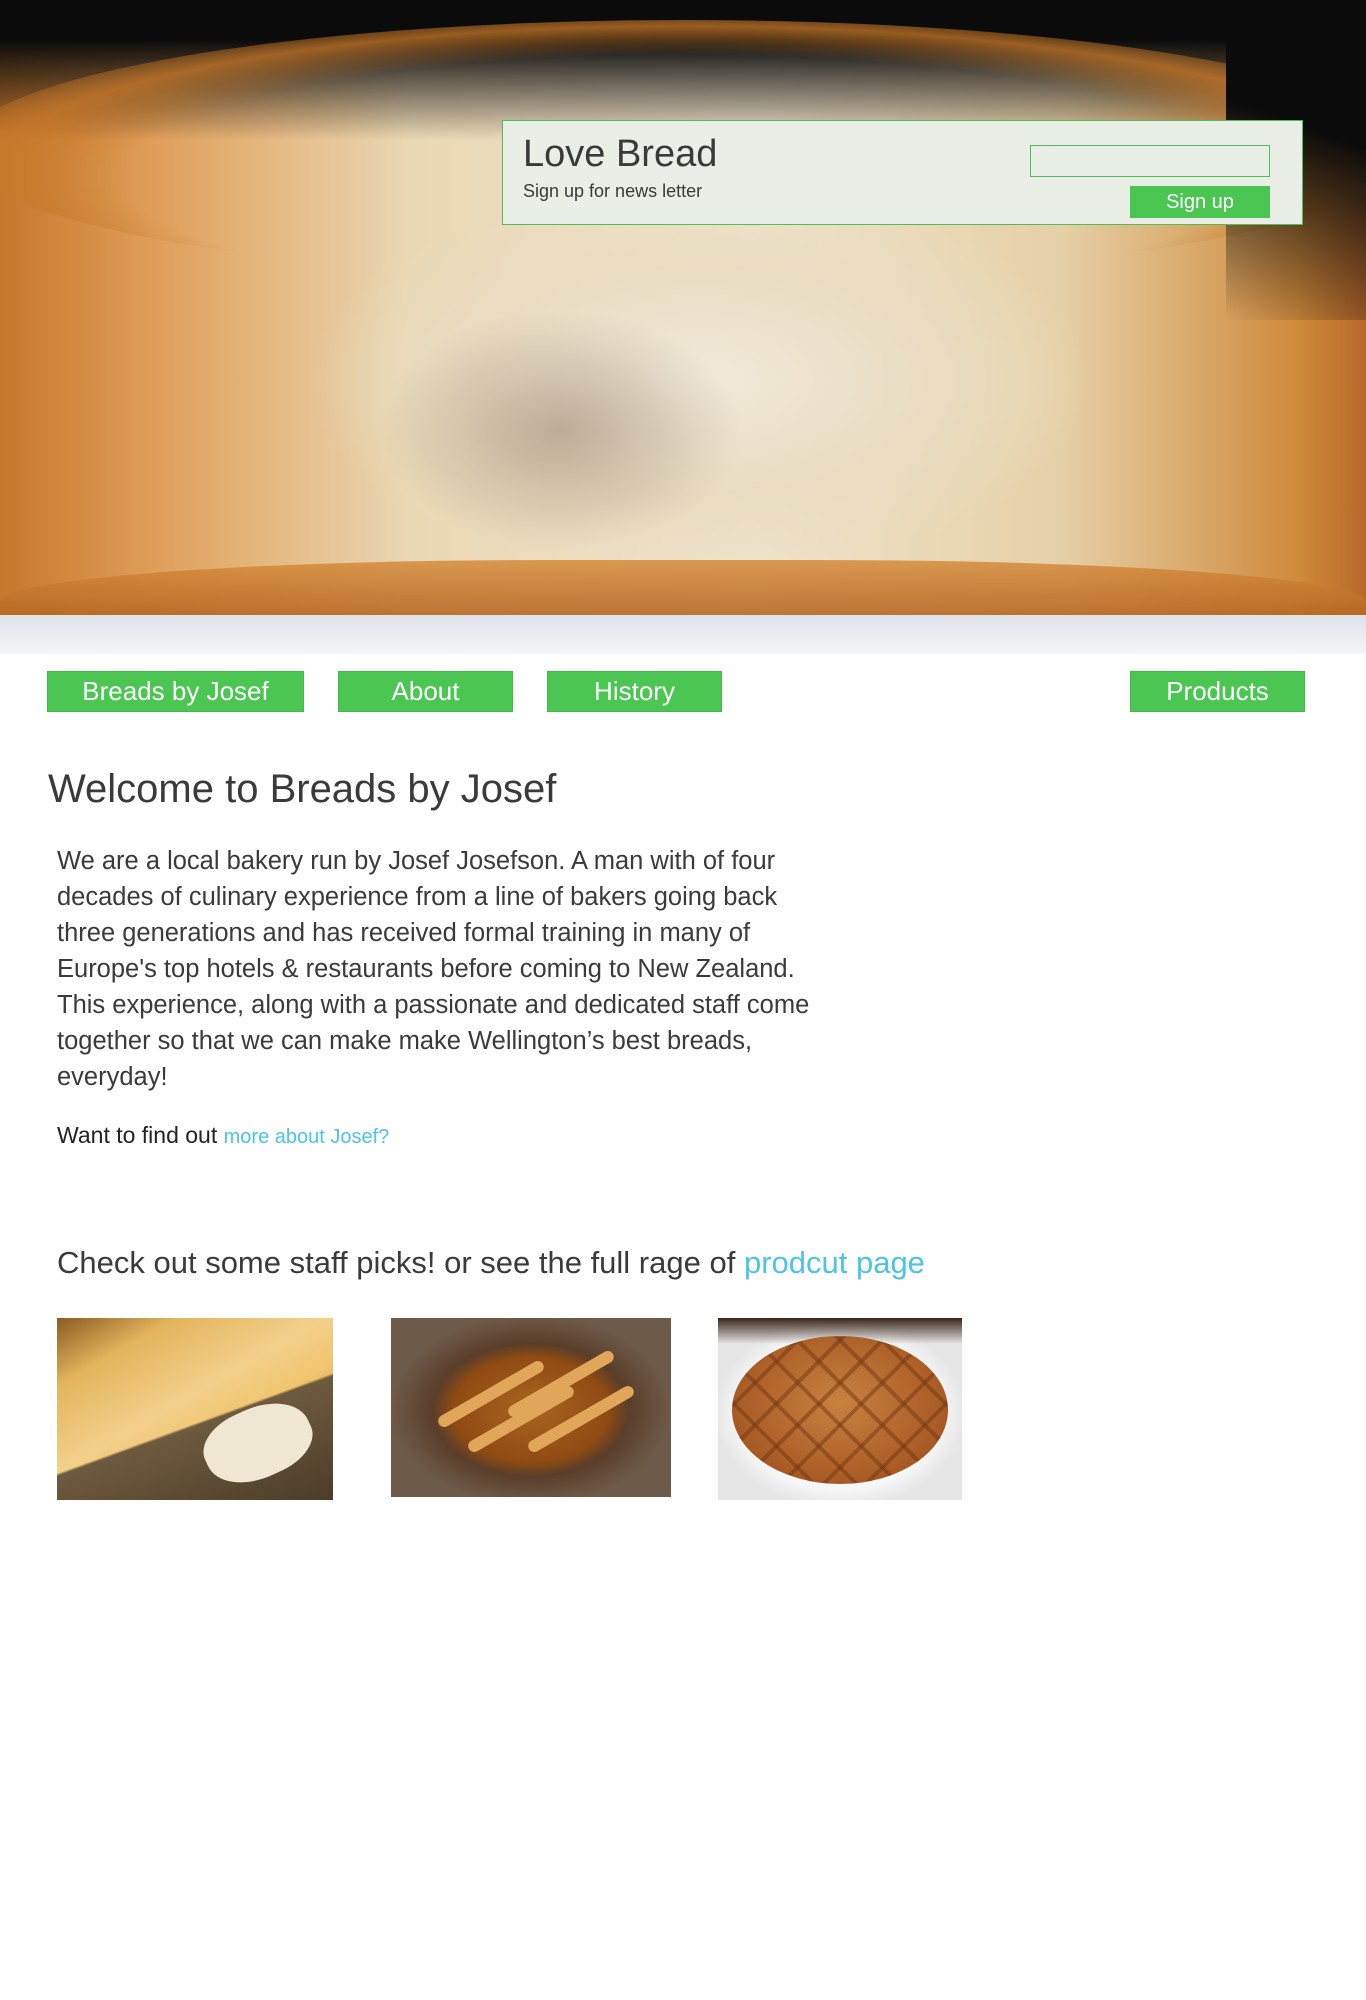 This screenshot has width=1366, height=2000. I want to click on nav-products-button: Products, so click(1217, 691).